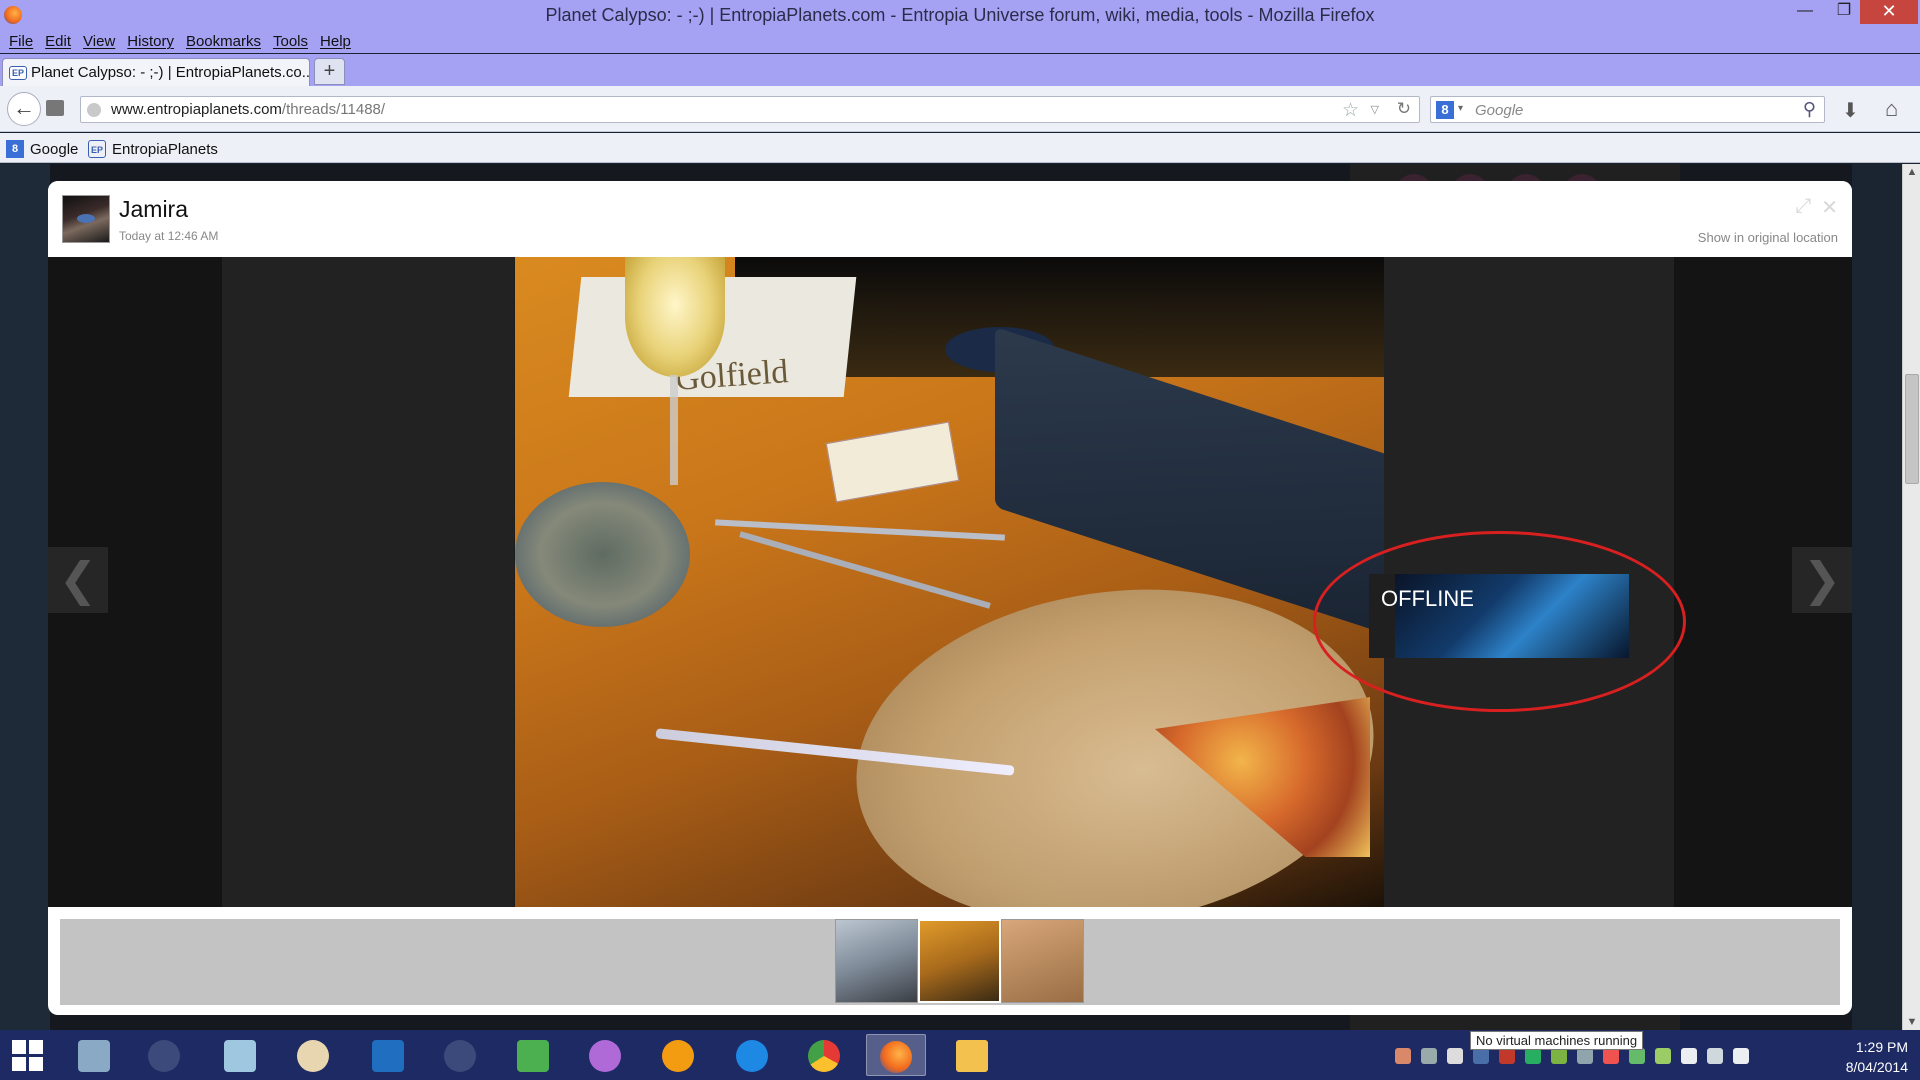 The image size is (1920, 1080). Describe the element at coordinates (165, 149) in the screenshot. I see `bookmark-label: EntropiaPlanets` at that location.